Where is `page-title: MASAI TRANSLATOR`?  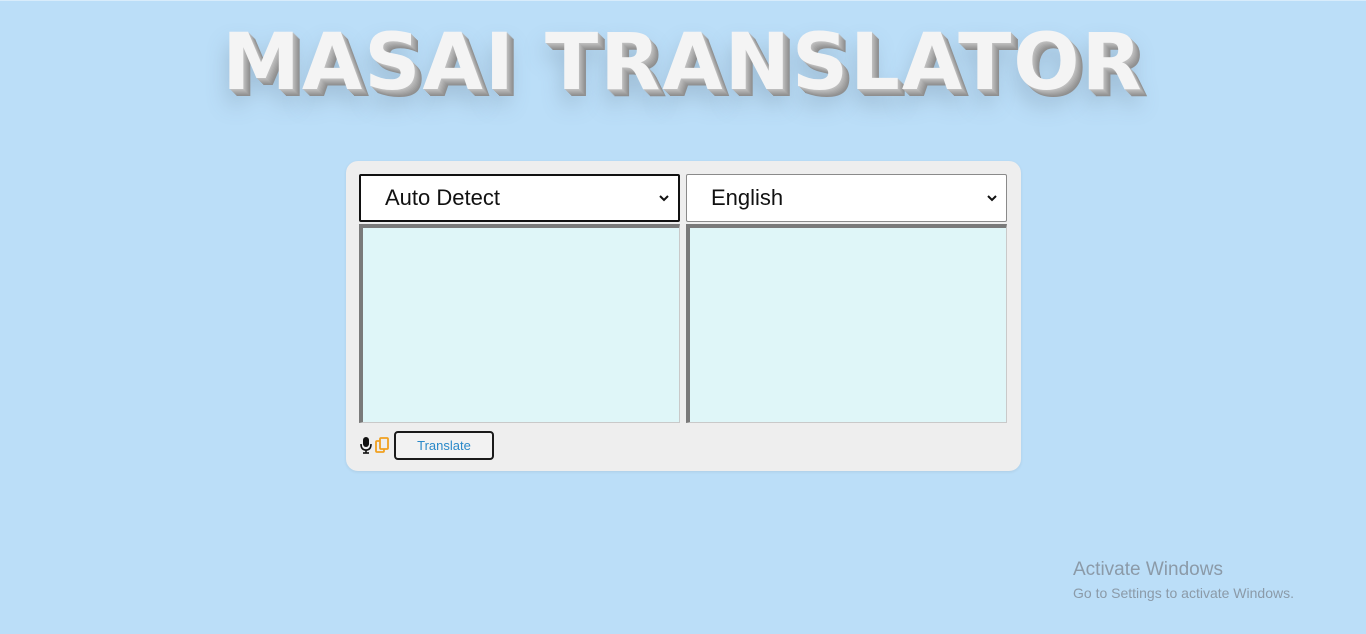 page-title: MASAI TRANSLATOR is located at coordinates (683, 63).